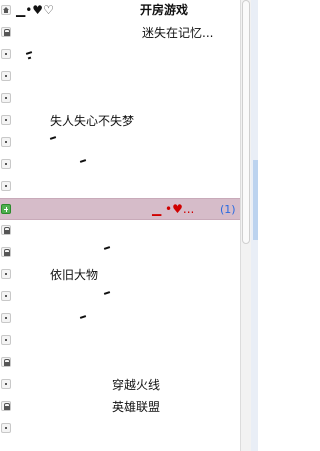  I want to click on row-12-name: 依旧大物, so click(74, 275).